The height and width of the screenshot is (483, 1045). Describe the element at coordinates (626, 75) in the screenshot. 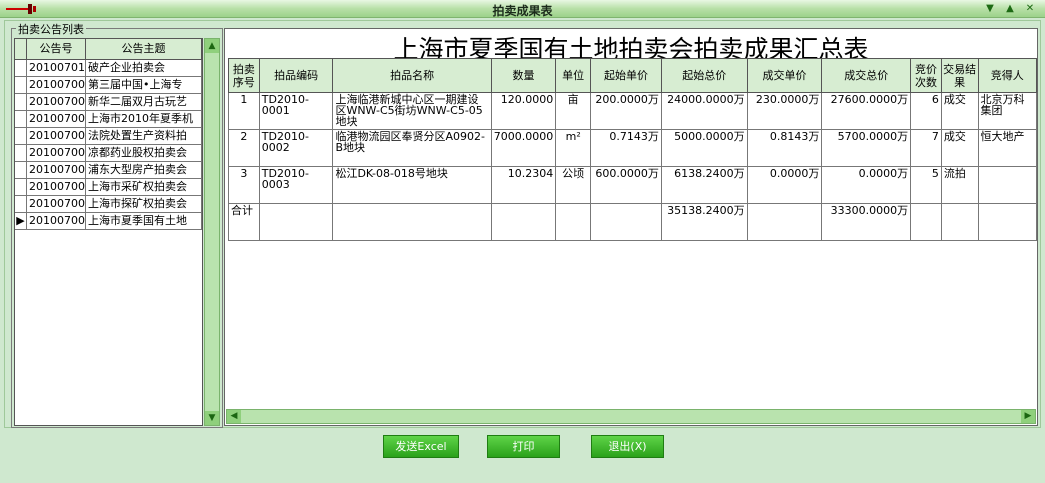

I see `header-start-price: 起始单价` at that location.